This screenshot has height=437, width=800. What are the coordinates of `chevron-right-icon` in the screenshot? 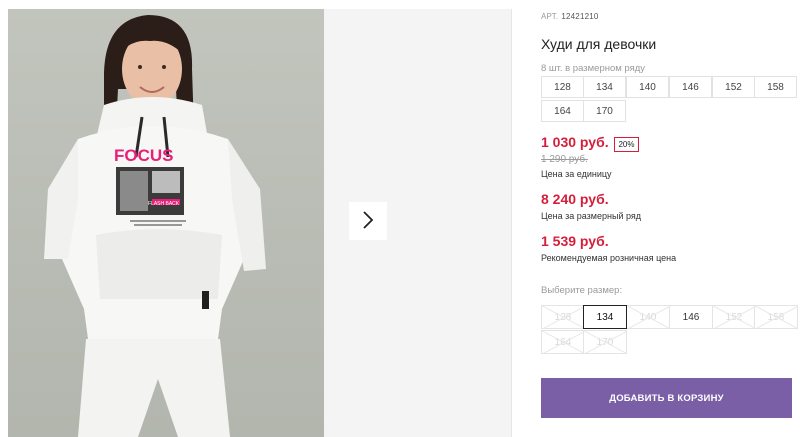 It's located at (368, 221).